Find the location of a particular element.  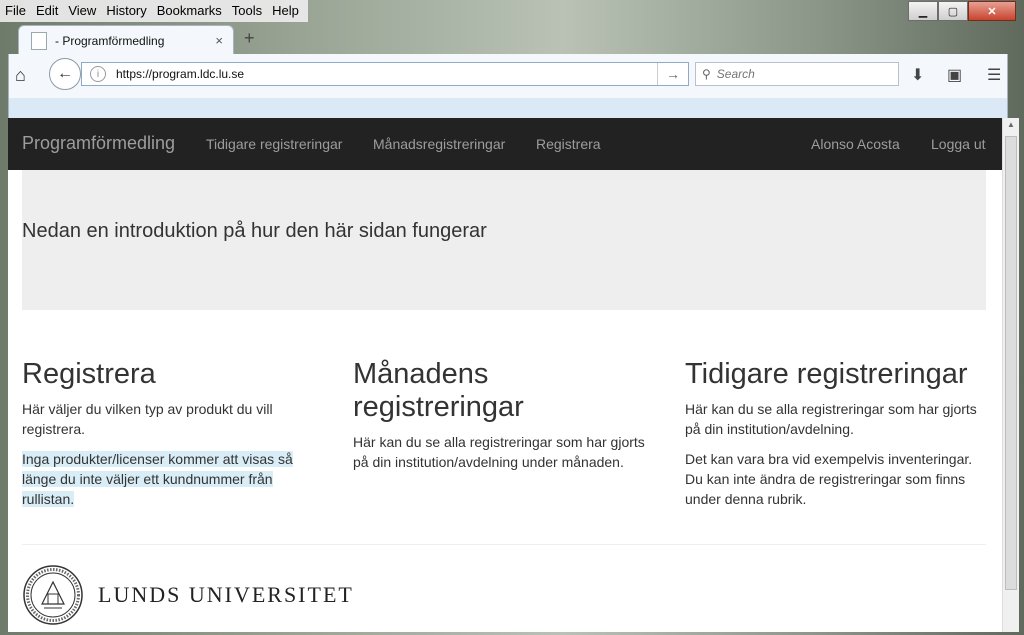

hamburger-menu-icon: ☰ is located at coordinates (994, 75).